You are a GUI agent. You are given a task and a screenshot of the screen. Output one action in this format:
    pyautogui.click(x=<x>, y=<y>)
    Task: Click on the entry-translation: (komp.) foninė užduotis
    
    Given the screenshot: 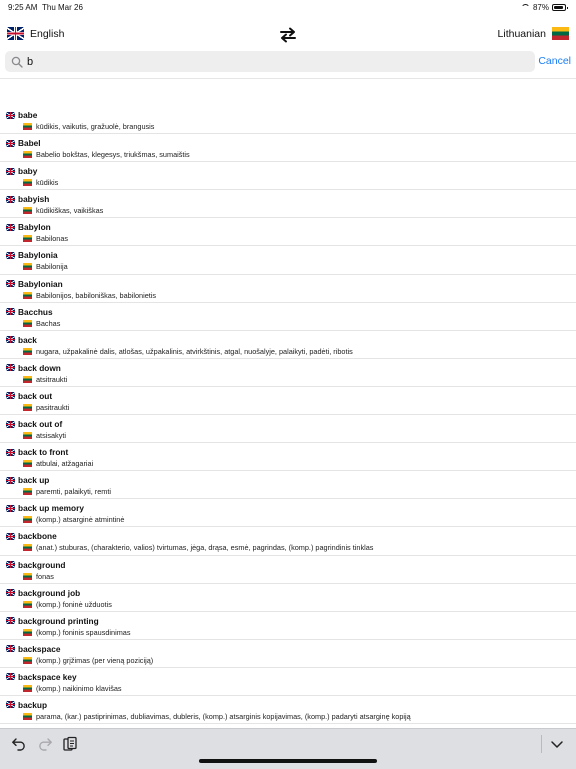 What is the action you would take?
    pyautogui.click(x=74, y=604)
    